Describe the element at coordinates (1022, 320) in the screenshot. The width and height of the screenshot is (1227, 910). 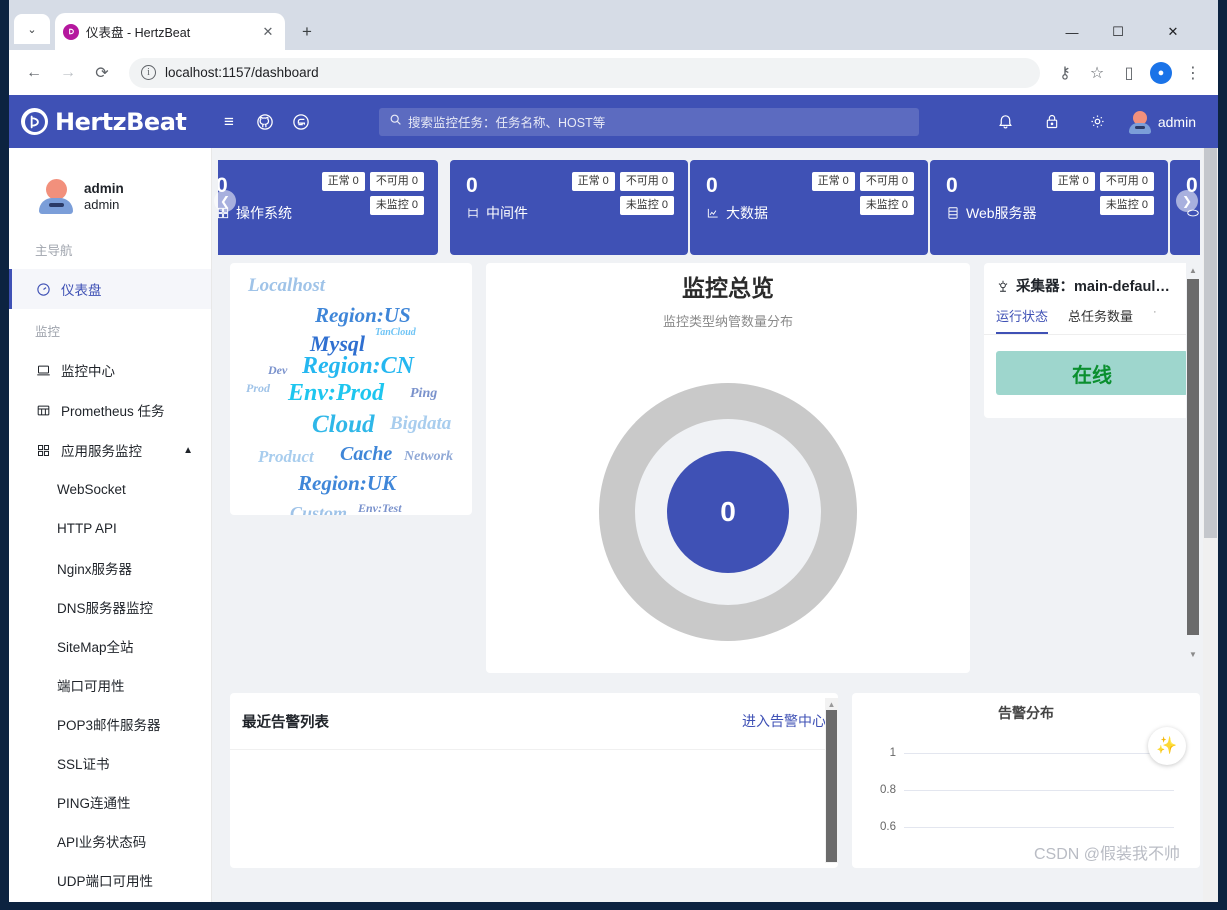
I see `tab-running-status: 运行状态` at that location.